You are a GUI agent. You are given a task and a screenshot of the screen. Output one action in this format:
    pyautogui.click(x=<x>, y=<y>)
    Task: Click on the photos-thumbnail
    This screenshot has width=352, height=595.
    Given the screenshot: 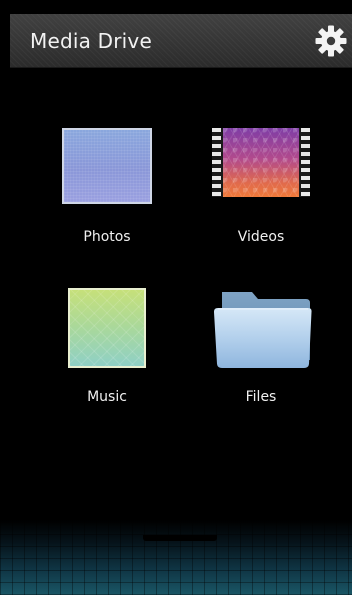 What is the action you would take?
    pyautogui.click(x=107, y=166)
    